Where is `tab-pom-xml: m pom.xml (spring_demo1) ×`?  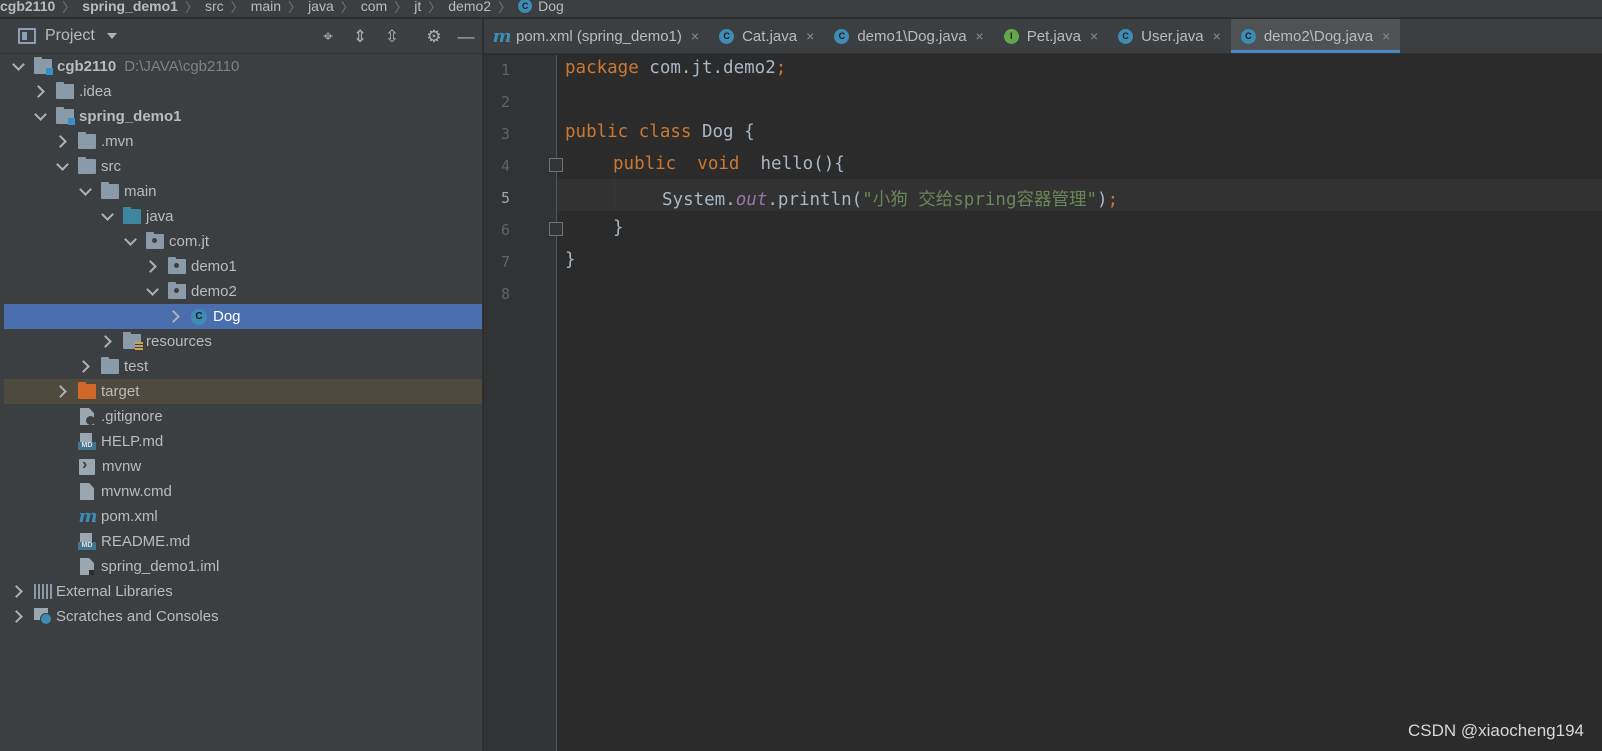 tab-pom-xml: m pom.xml (spring_demo1) × is located at coordinates (596, 36).